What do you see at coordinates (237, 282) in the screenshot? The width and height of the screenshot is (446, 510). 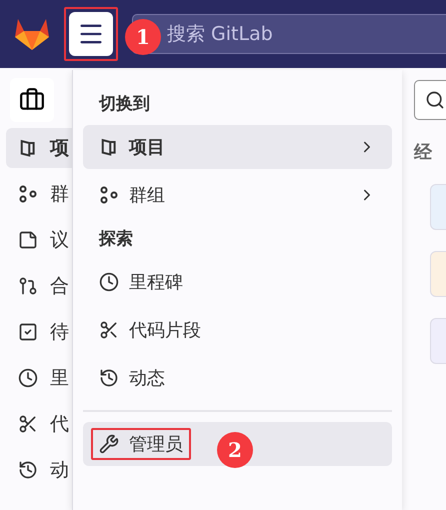 I see `menu-item: 里程碑` at bounding box center [237, 282].